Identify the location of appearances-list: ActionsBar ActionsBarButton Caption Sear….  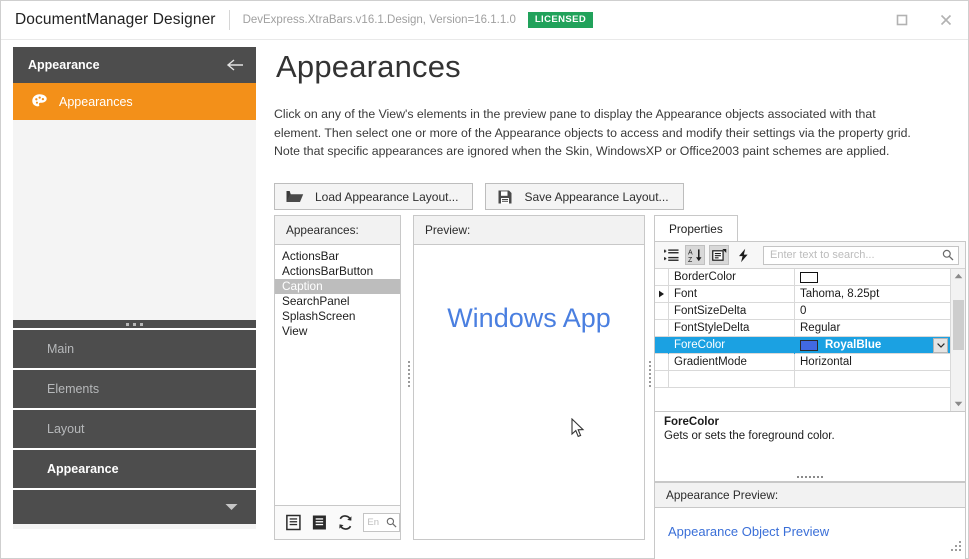
(337, 375).